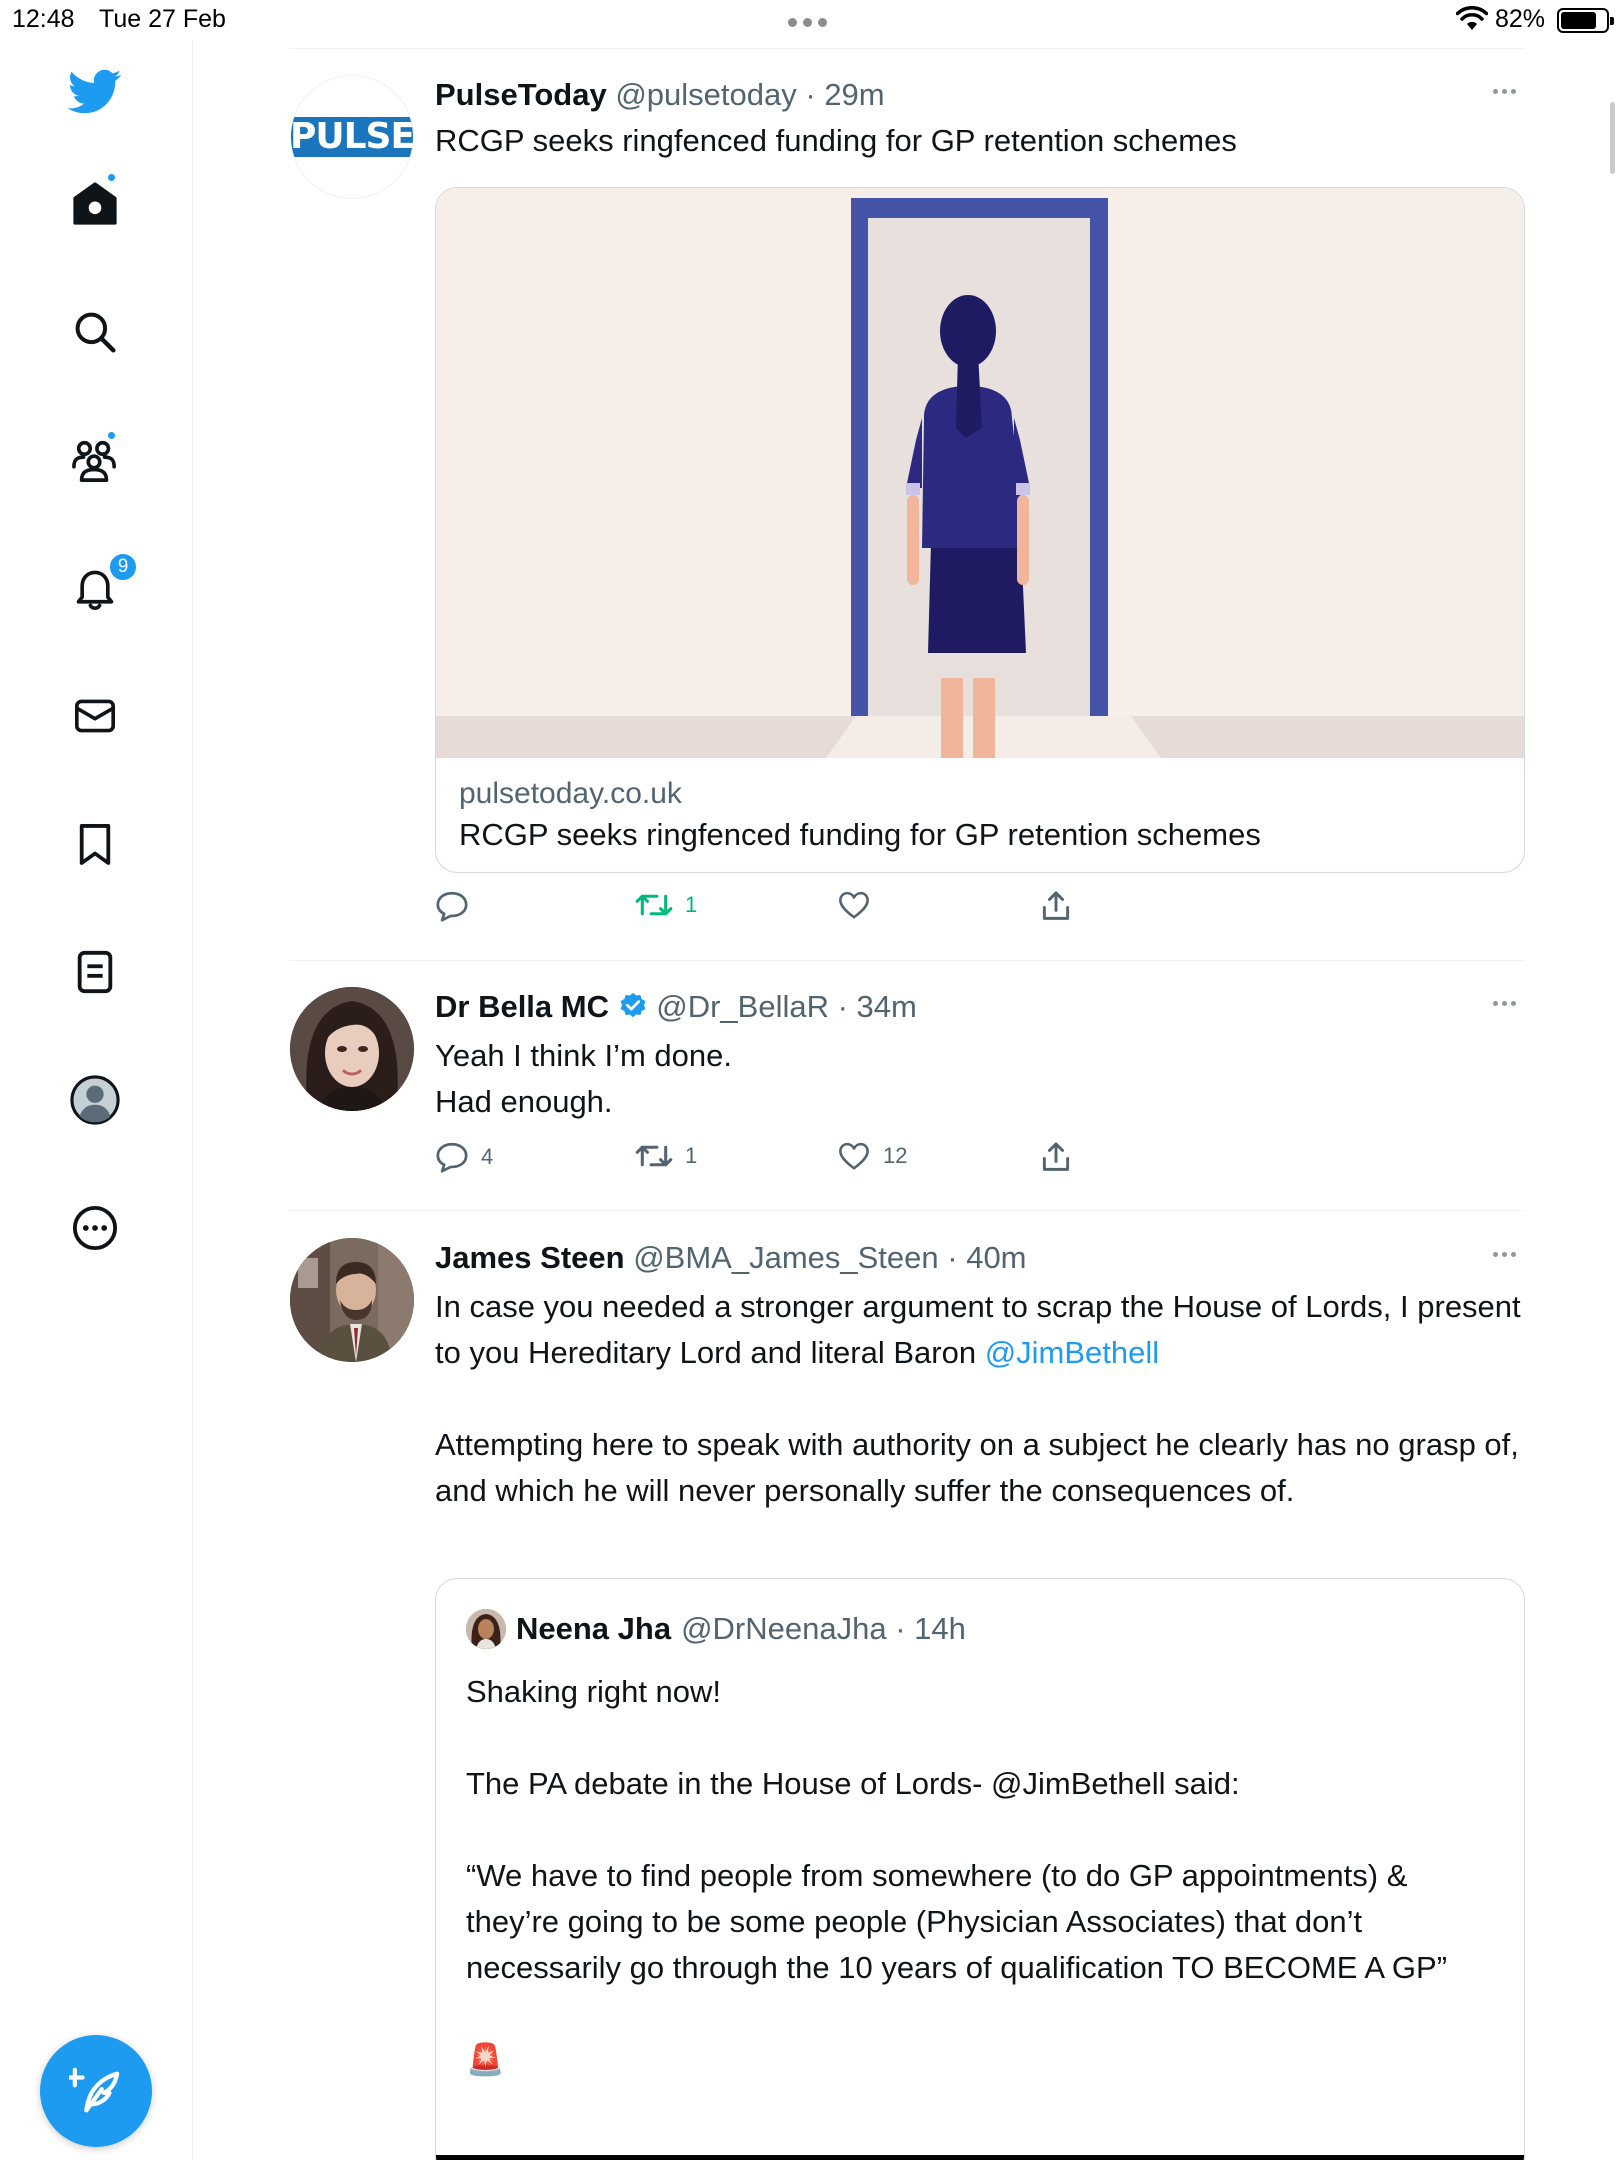  Describe the element at coordinates (111, 435) in the screenshot. I see `communities-notification-dot` at that location.